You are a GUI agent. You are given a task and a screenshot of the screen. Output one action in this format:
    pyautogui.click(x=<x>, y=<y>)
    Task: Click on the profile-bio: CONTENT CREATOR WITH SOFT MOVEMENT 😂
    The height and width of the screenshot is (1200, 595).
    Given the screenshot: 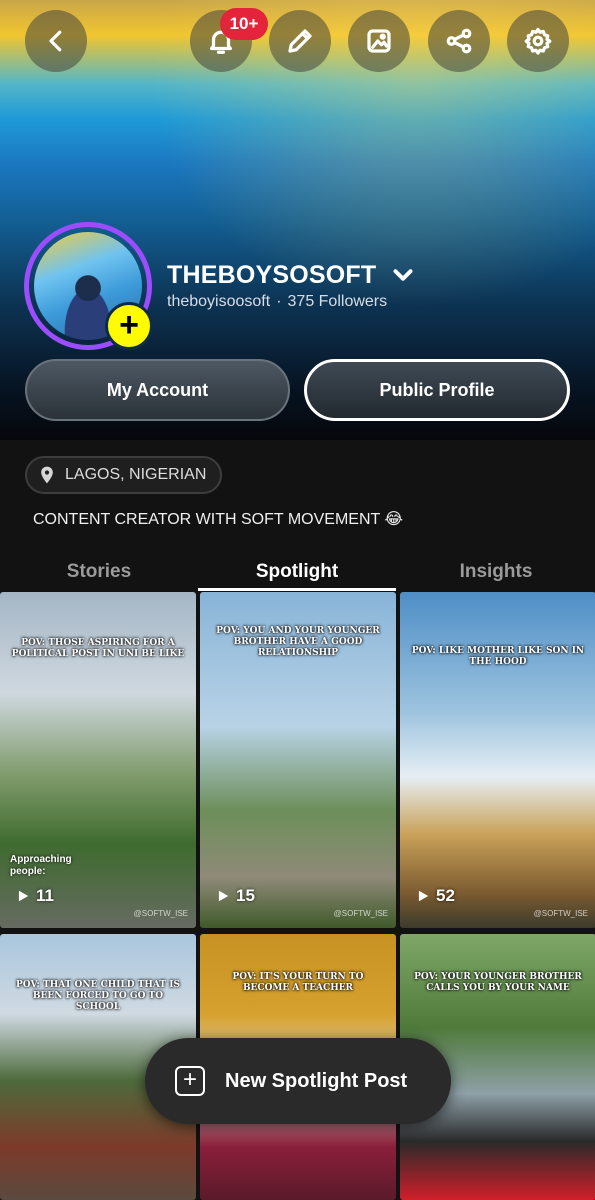 What is the action you would take?
    pyautogui.click(x=218, y=519)
    